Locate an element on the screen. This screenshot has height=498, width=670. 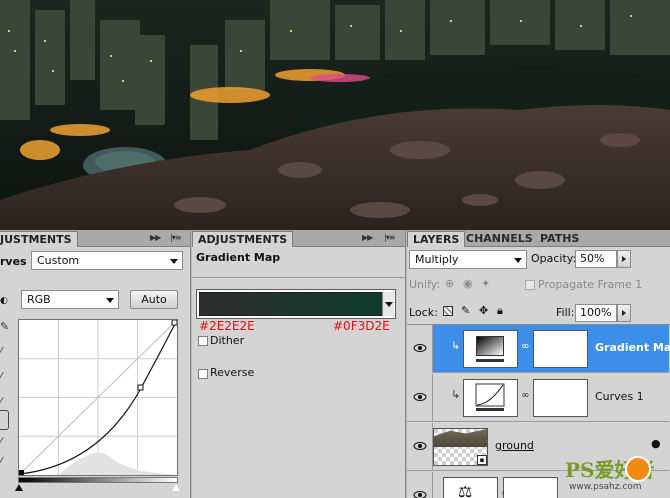
curves-tabbar: JUSTMENTS ▶▶ |▾≡ is located at coordinates (95, 238).